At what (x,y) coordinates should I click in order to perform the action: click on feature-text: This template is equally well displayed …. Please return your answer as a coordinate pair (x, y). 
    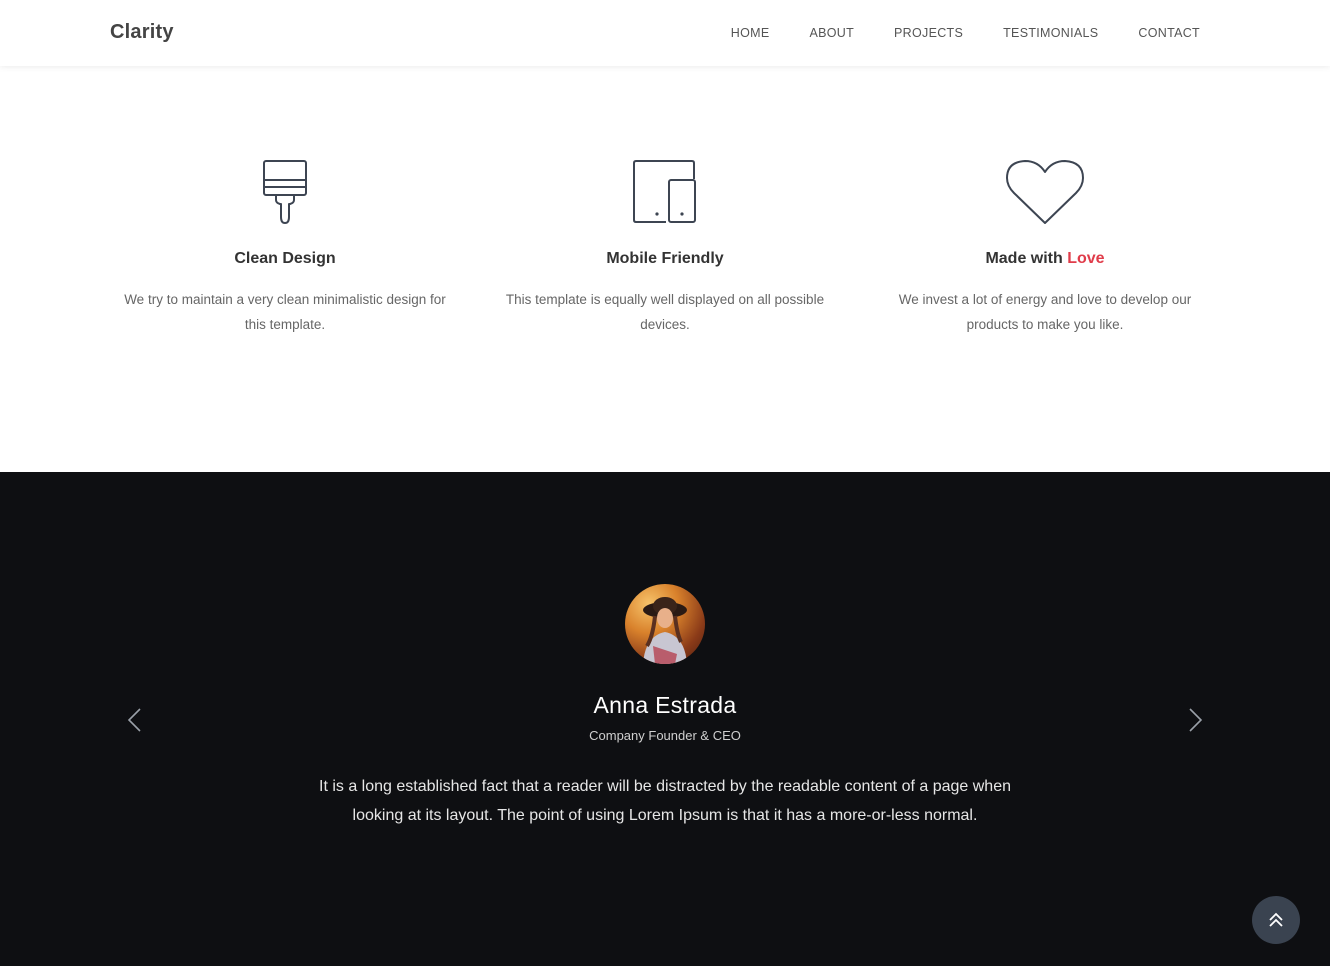
    Looking at the image, I should click on (665, 312).